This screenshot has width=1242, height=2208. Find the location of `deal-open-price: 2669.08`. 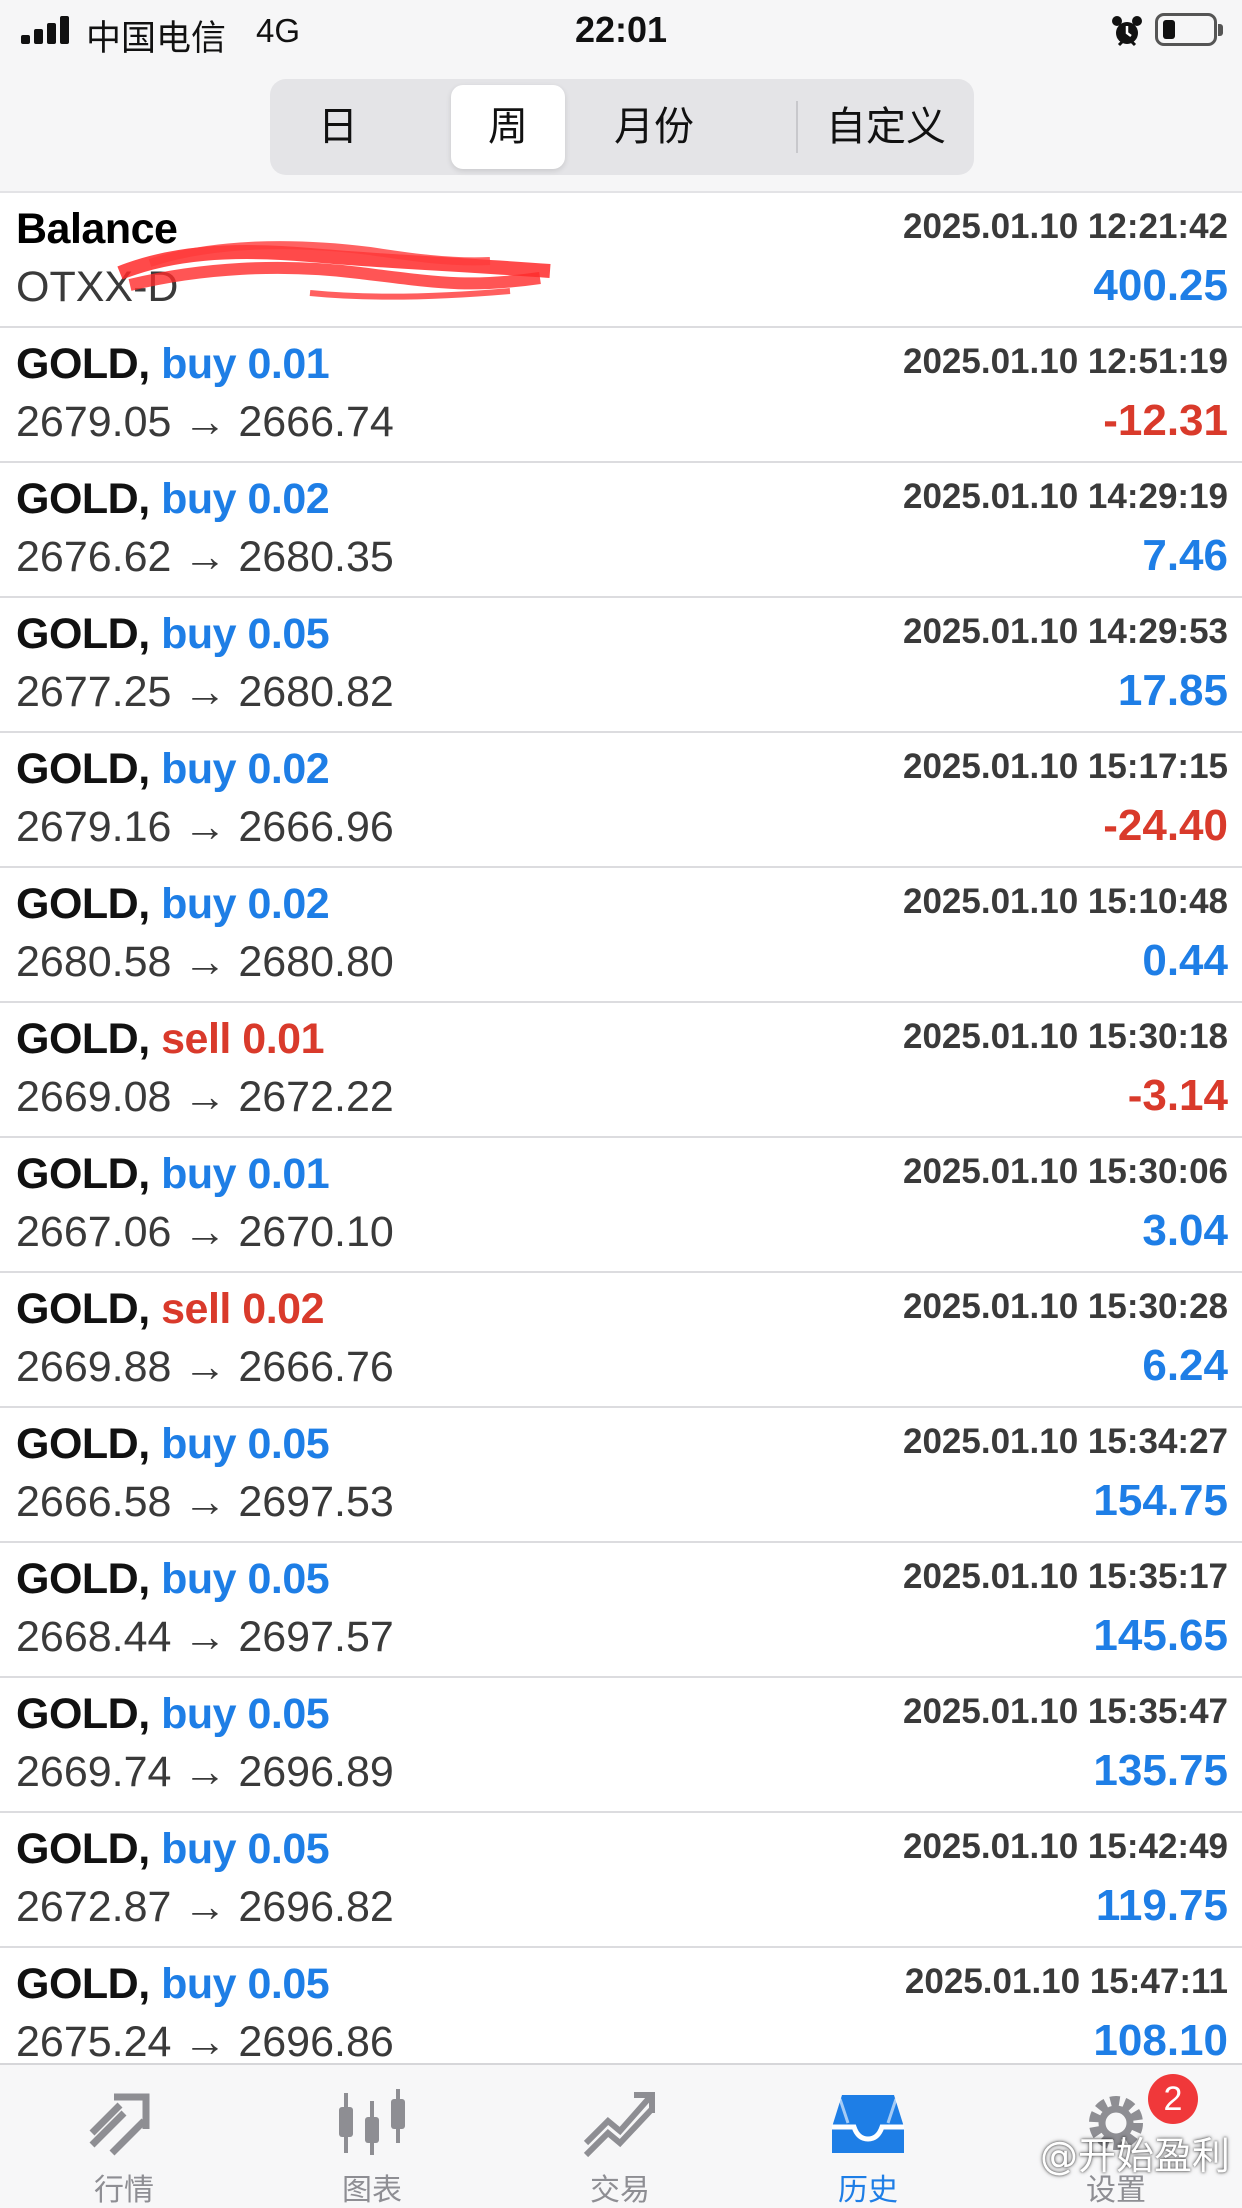

deal-open-price: 2669.08 is located at coordinates (94, 1097).